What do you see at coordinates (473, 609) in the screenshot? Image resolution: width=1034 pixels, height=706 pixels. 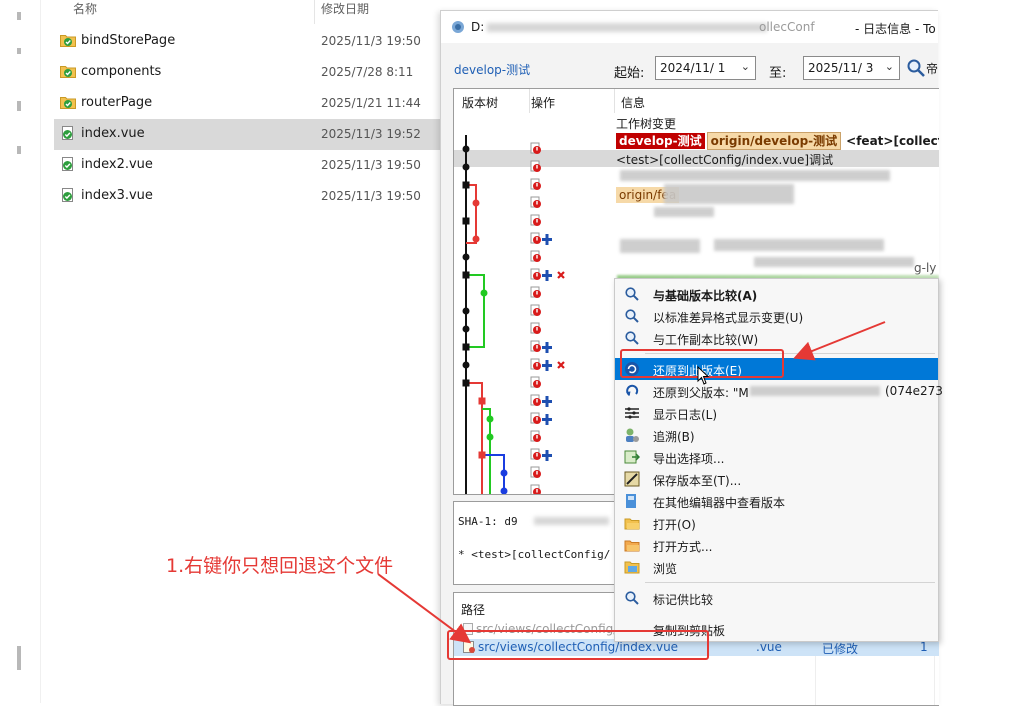 I see `column-header-path: 路径` at bounding box center [473, 609].